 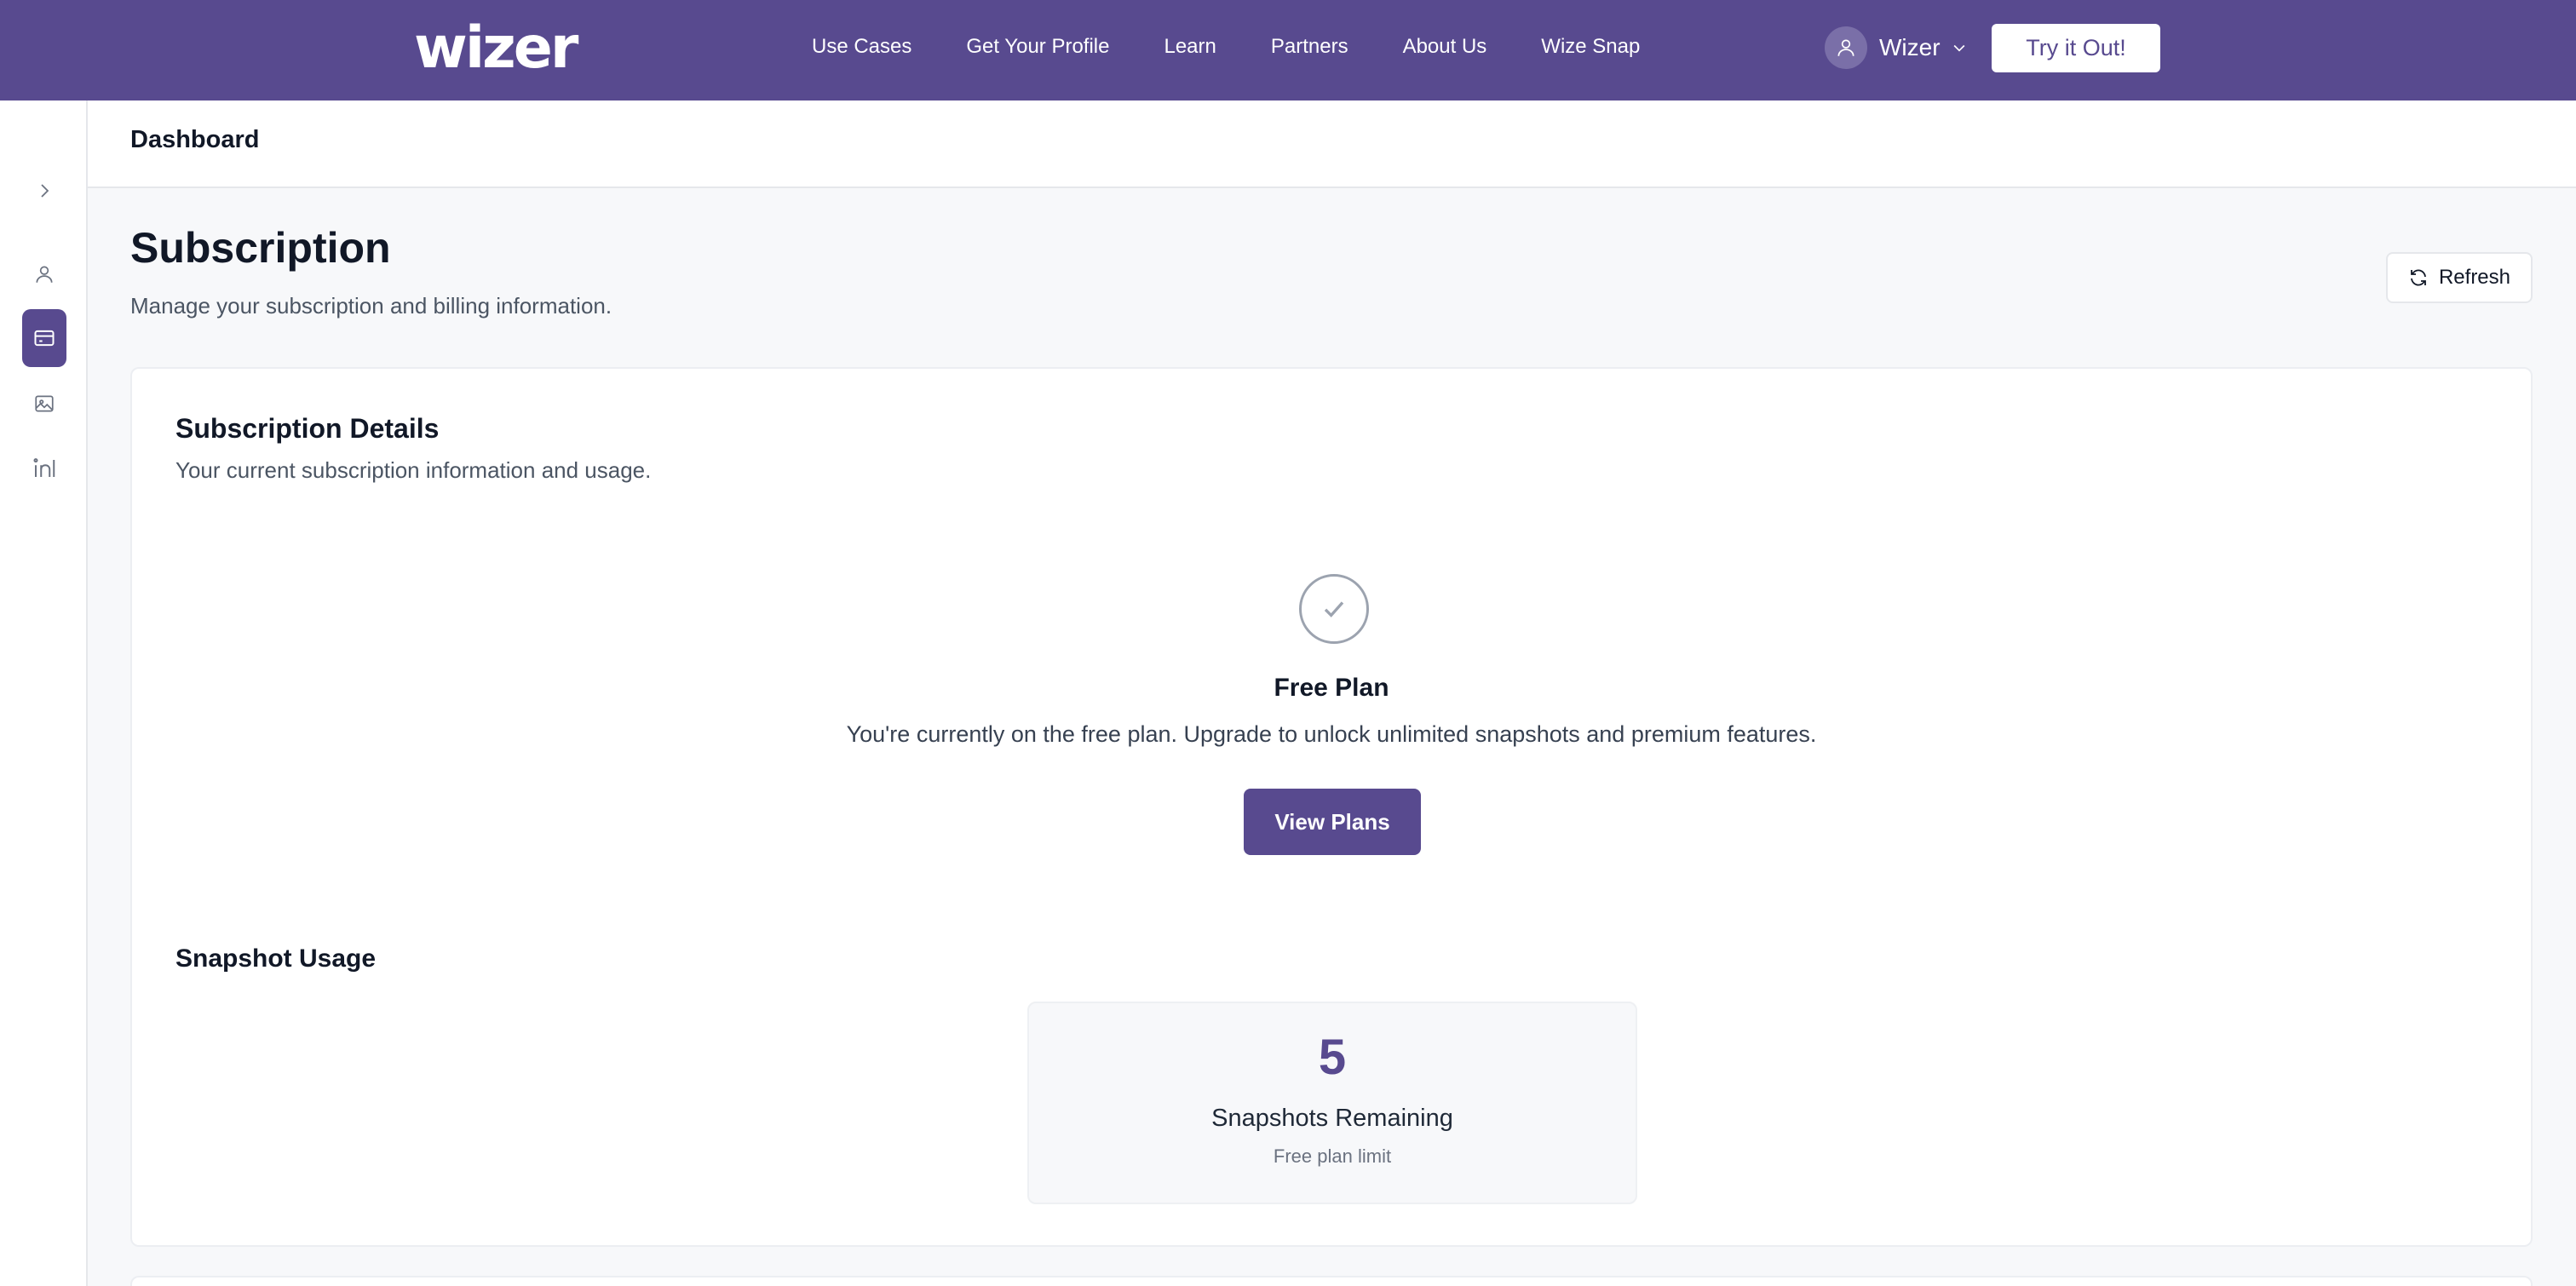 What do you see at coordinates (496, 48) in the screenshot?
I see `wizer-logo: wizer` at bounding box center [496, 48].